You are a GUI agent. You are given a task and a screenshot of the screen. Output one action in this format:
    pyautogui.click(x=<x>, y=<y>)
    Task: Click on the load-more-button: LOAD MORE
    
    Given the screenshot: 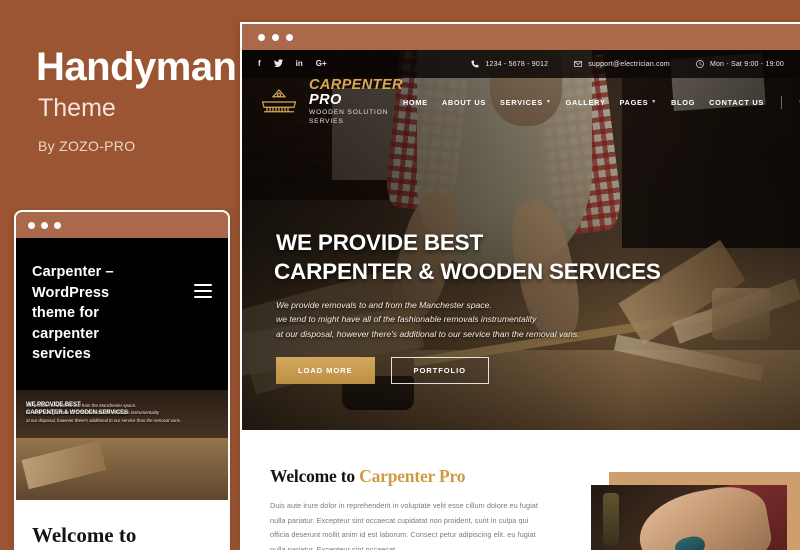 What is the action you would take?
    pyautogui.click(x=325, y=370)
    